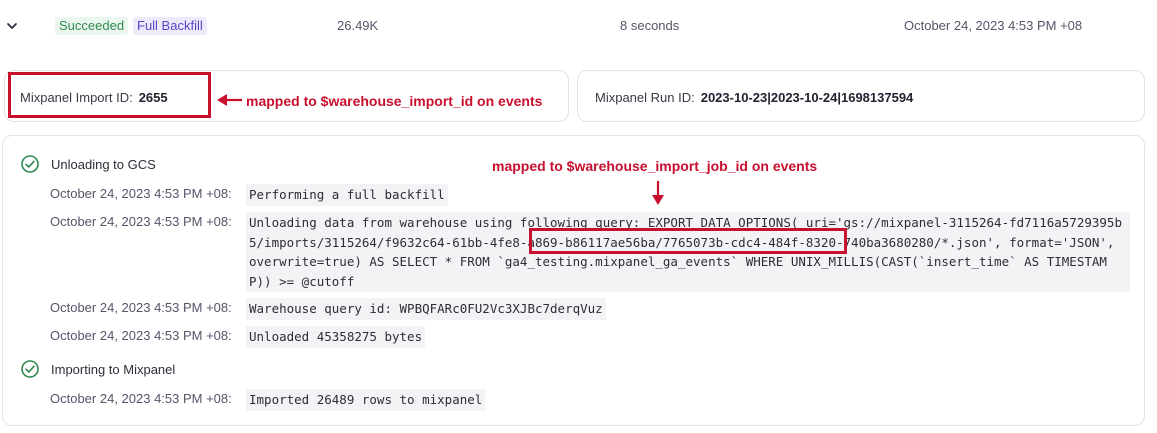 Image resolution: width=1157 pixels, height=433 pixels. I want to click on run-type-badge: Full Backfill, so click(170, 26).